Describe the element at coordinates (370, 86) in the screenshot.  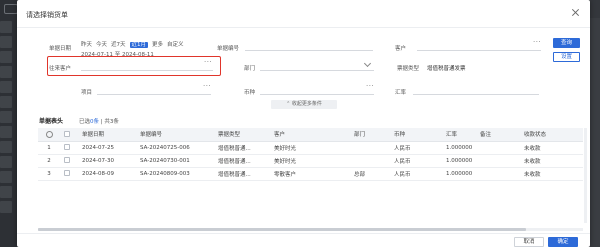
I see `currency-more-icon: ···` at that location.